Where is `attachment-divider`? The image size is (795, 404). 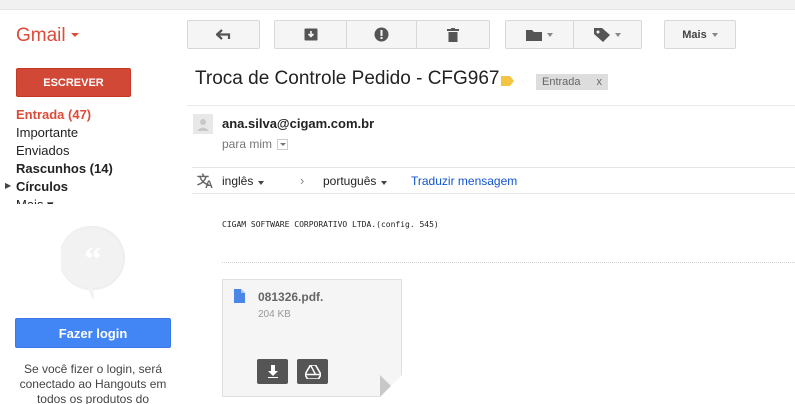 attachment-divider is located at coordinates (508, 262).